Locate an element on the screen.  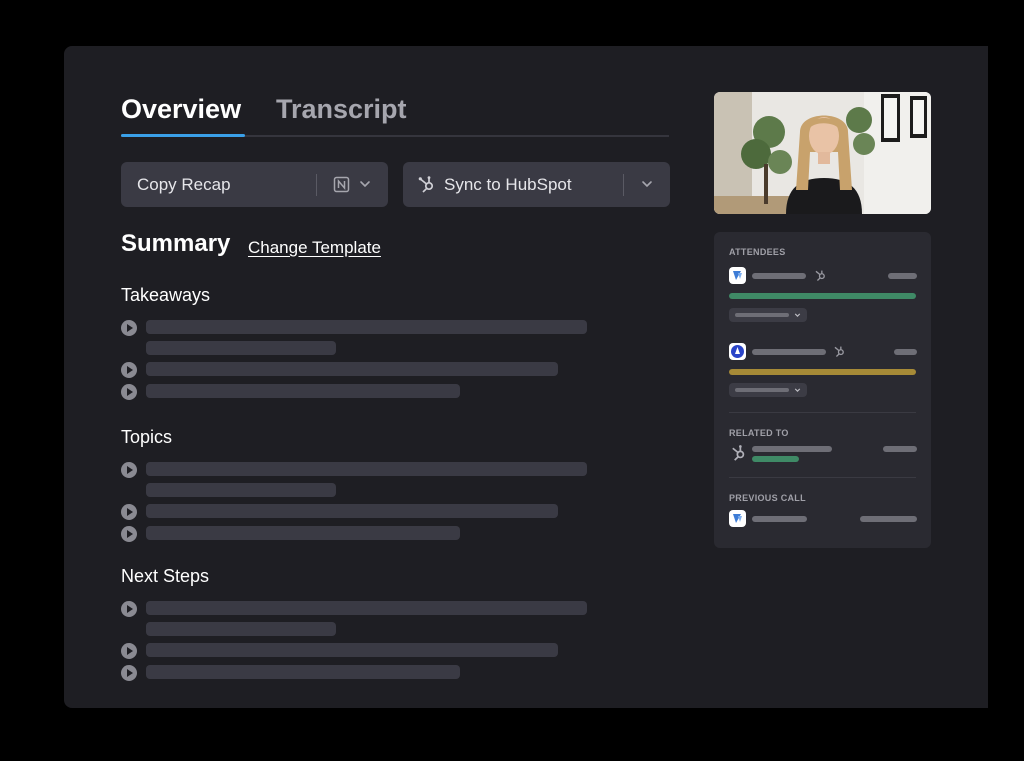
copy-recap-button: Copy Recap is located at coordinates (254, 184).